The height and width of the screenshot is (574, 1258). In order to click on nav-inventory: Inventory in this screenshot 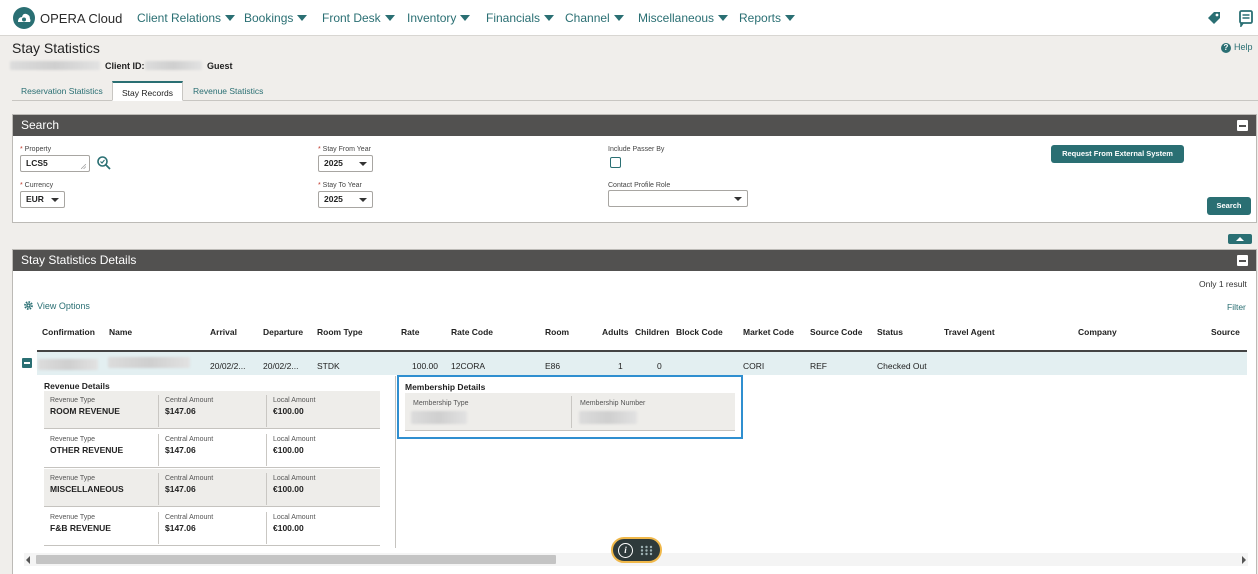, I will do `click(439, 18)`.